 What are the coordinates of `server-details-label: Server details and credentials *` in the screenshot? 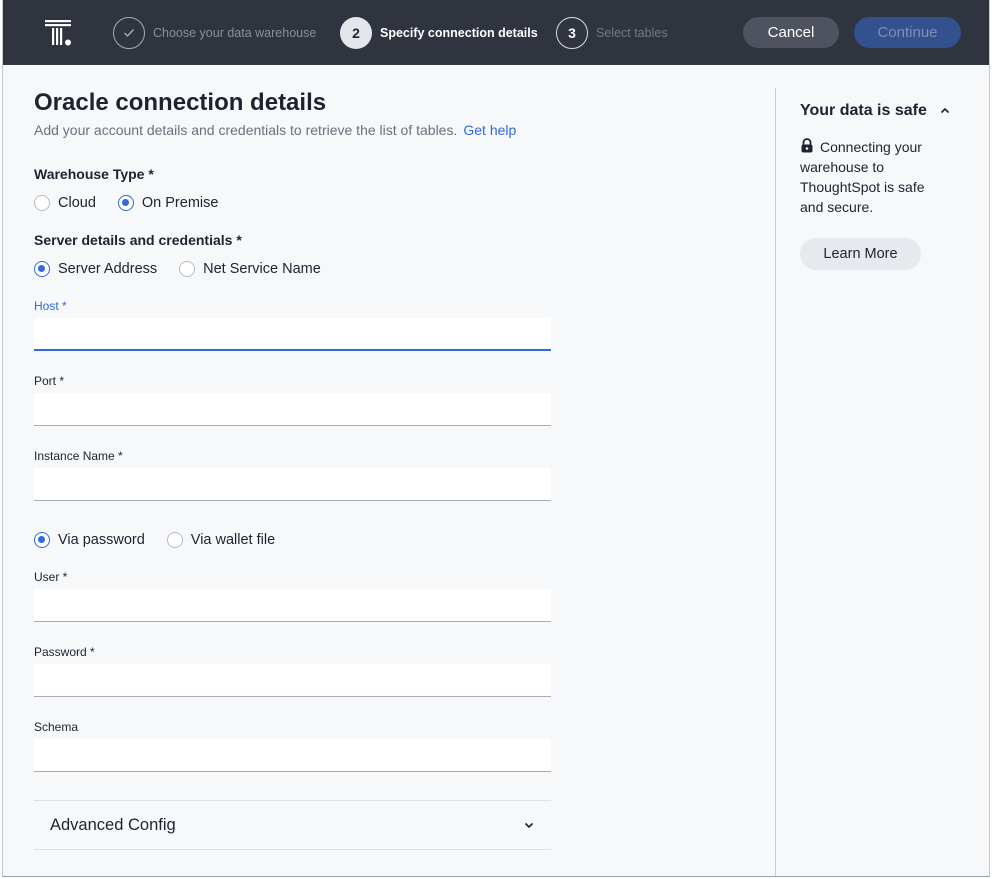 It's located at (138, 240).